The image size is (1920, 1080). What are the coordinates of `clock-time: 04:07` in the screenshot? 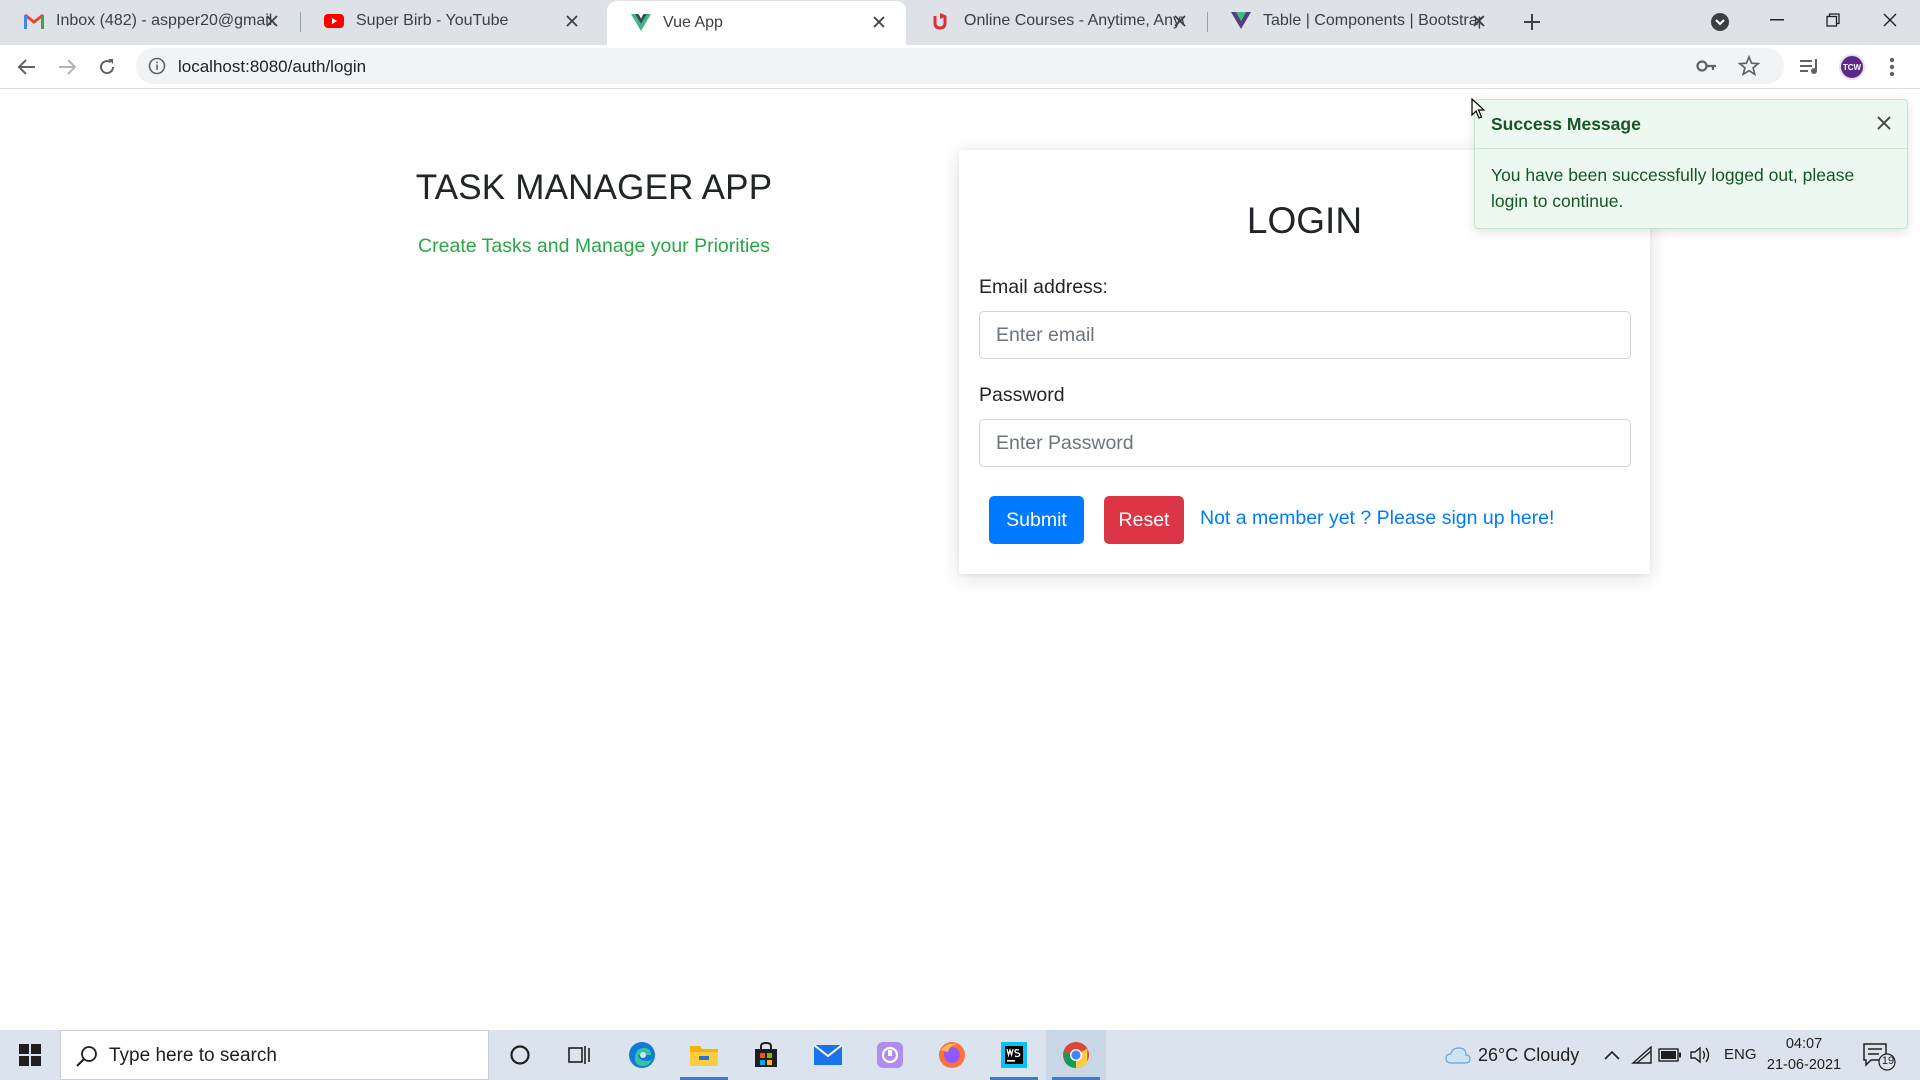 It's located at (1804, 1044).